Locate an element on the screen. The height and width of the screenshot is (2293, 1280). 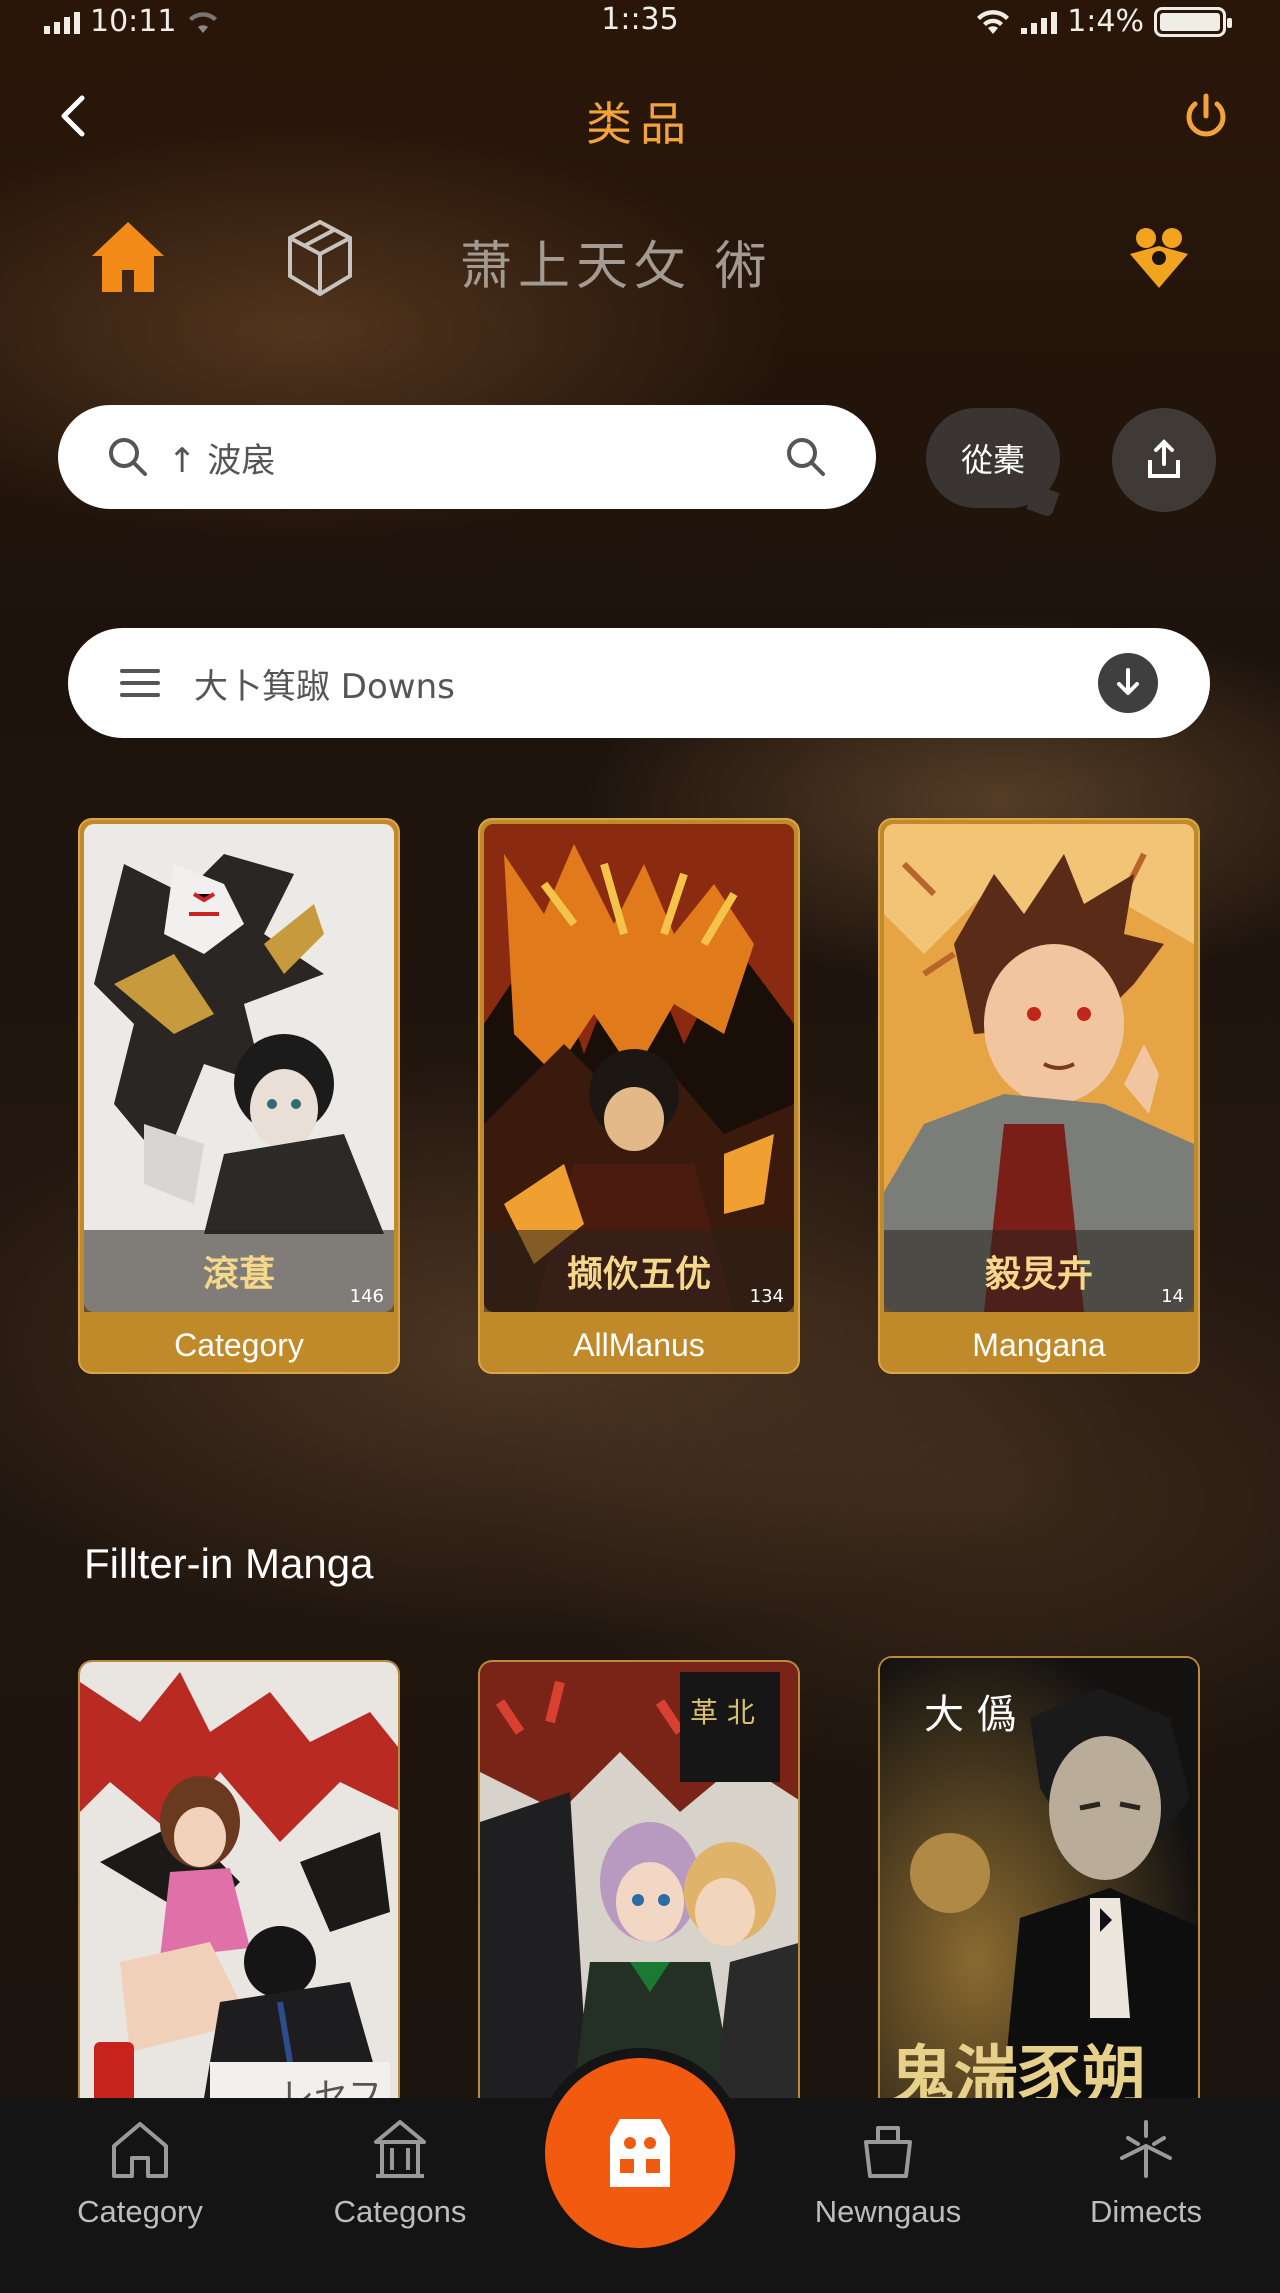
download-icon is located at coordinates (1128, 683).